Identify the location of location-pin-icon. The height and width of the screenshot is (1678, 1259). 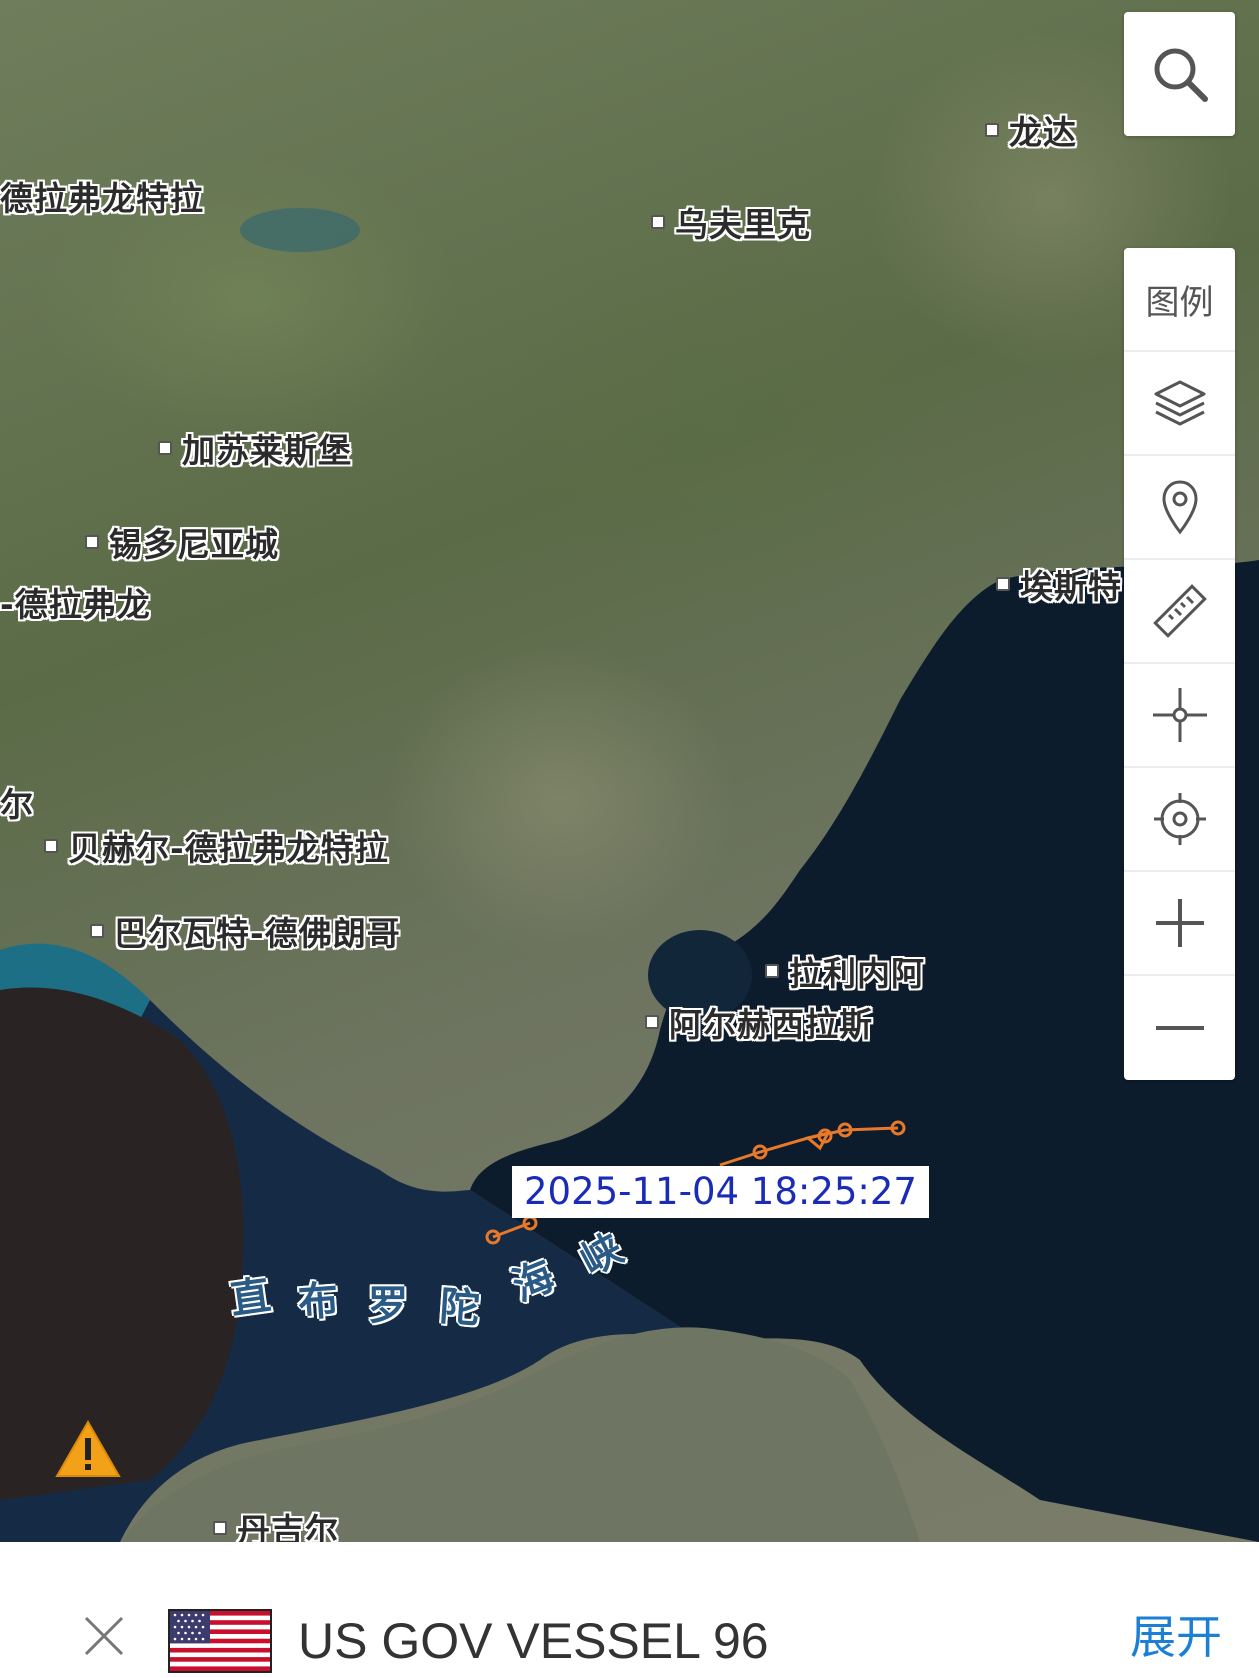
(1179, 507).